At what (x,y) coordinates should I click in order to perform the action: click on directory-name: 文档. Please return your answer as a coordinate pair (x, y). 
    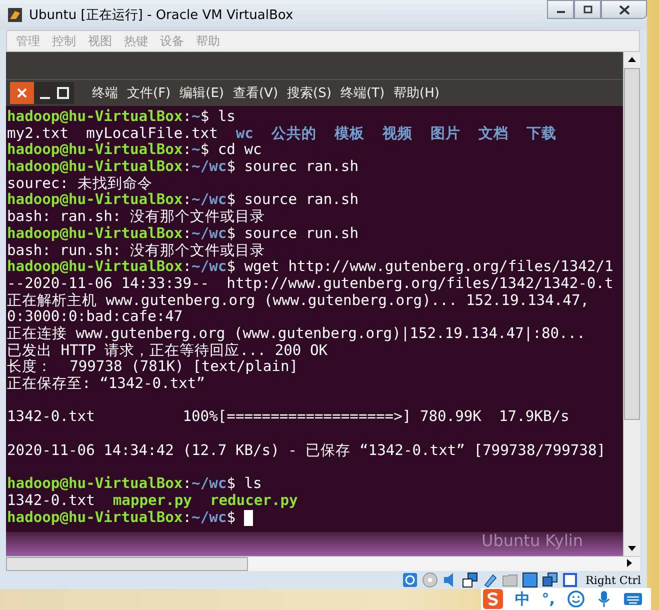
    Looking at the image, I should click on (493, 133).